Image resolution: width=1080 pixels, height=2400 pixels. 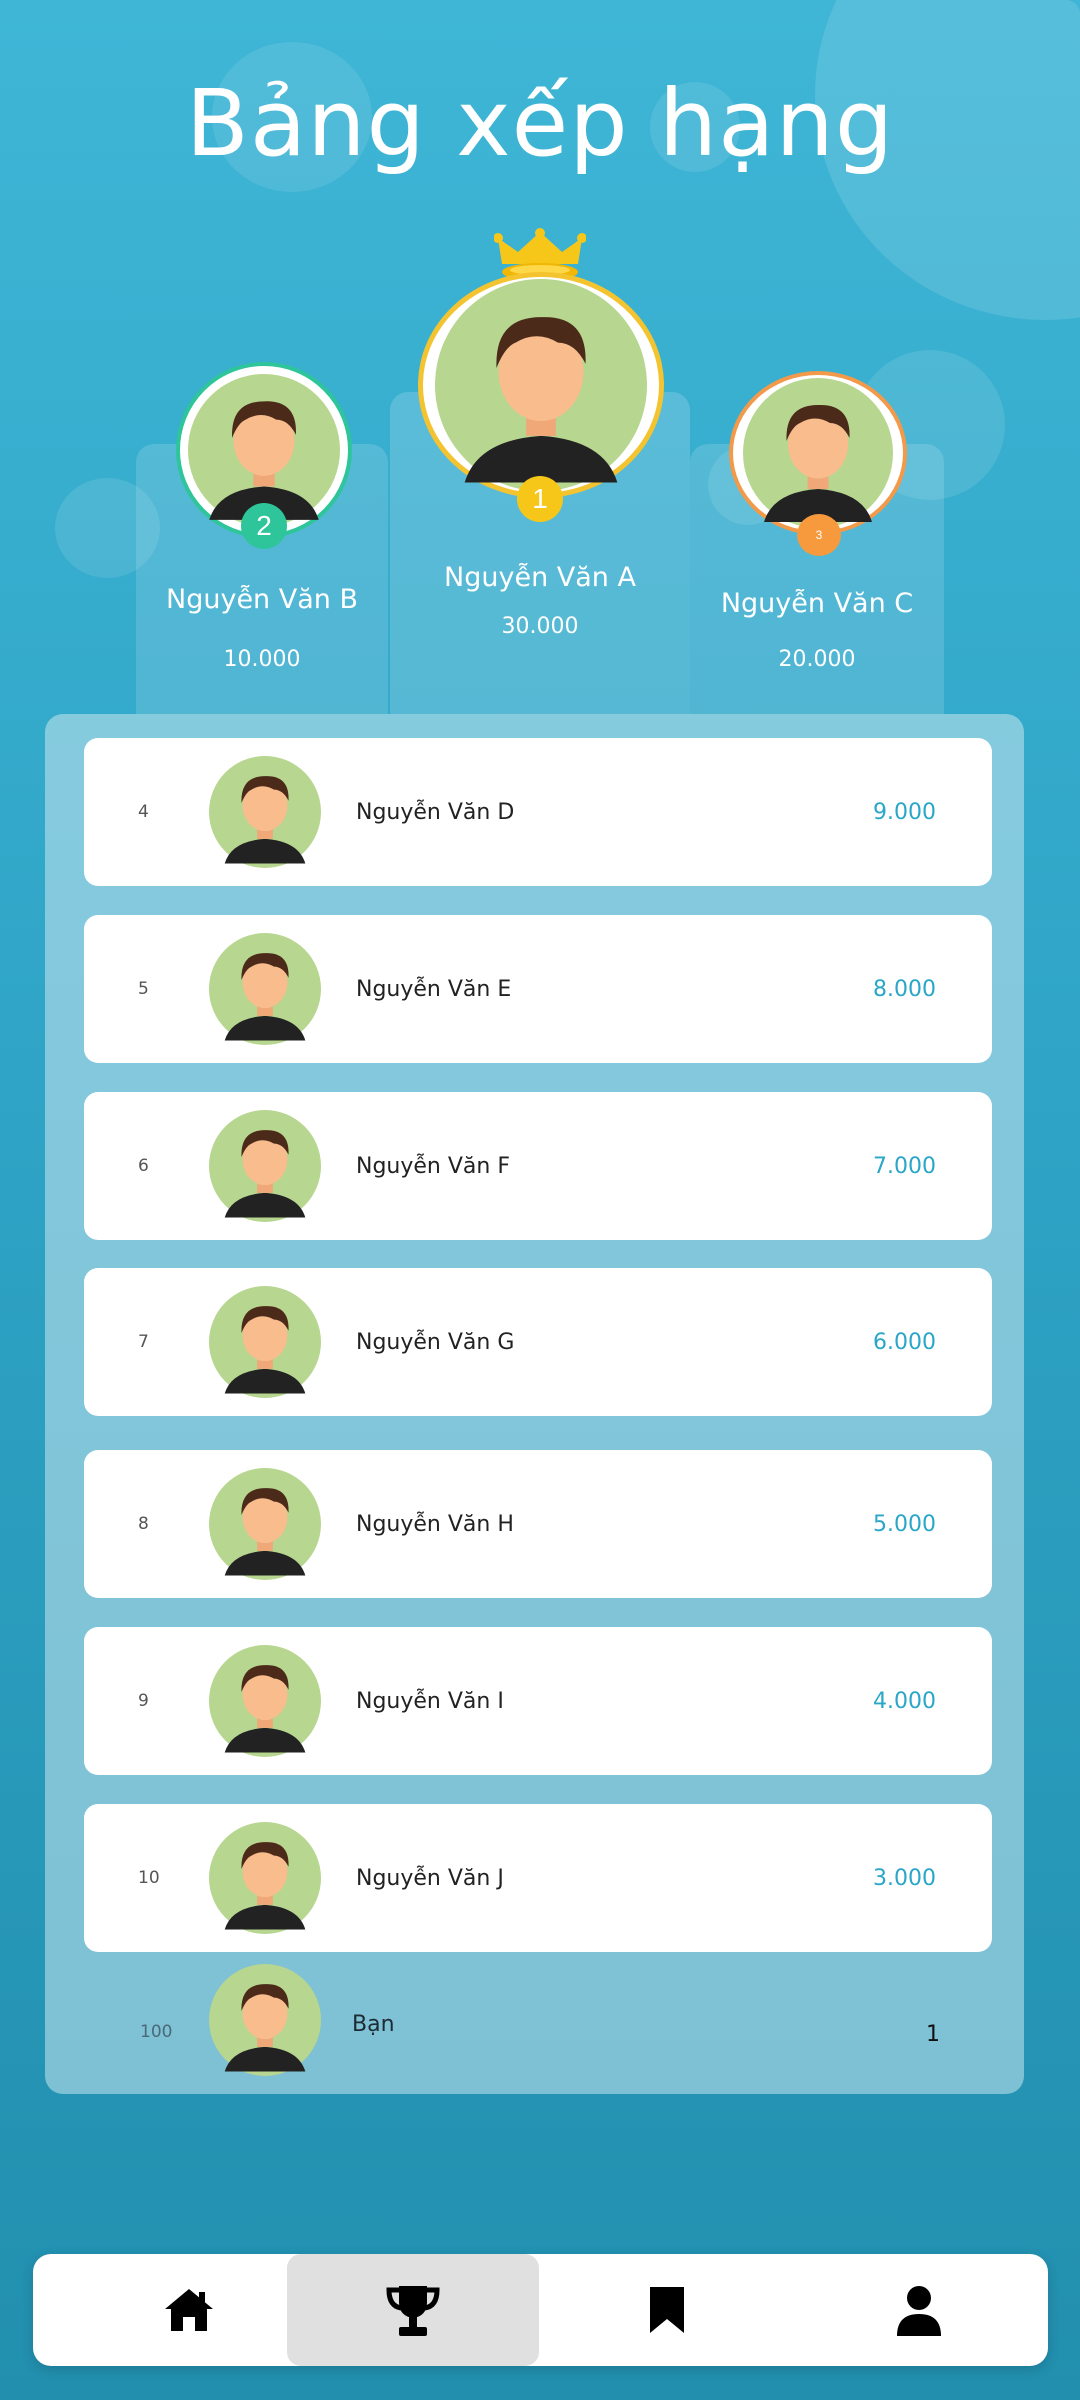 What do you see at coordinates (373, 2024) in the screenshot?
I see `my-name: Bạn` at bounding box center [373, 2024].